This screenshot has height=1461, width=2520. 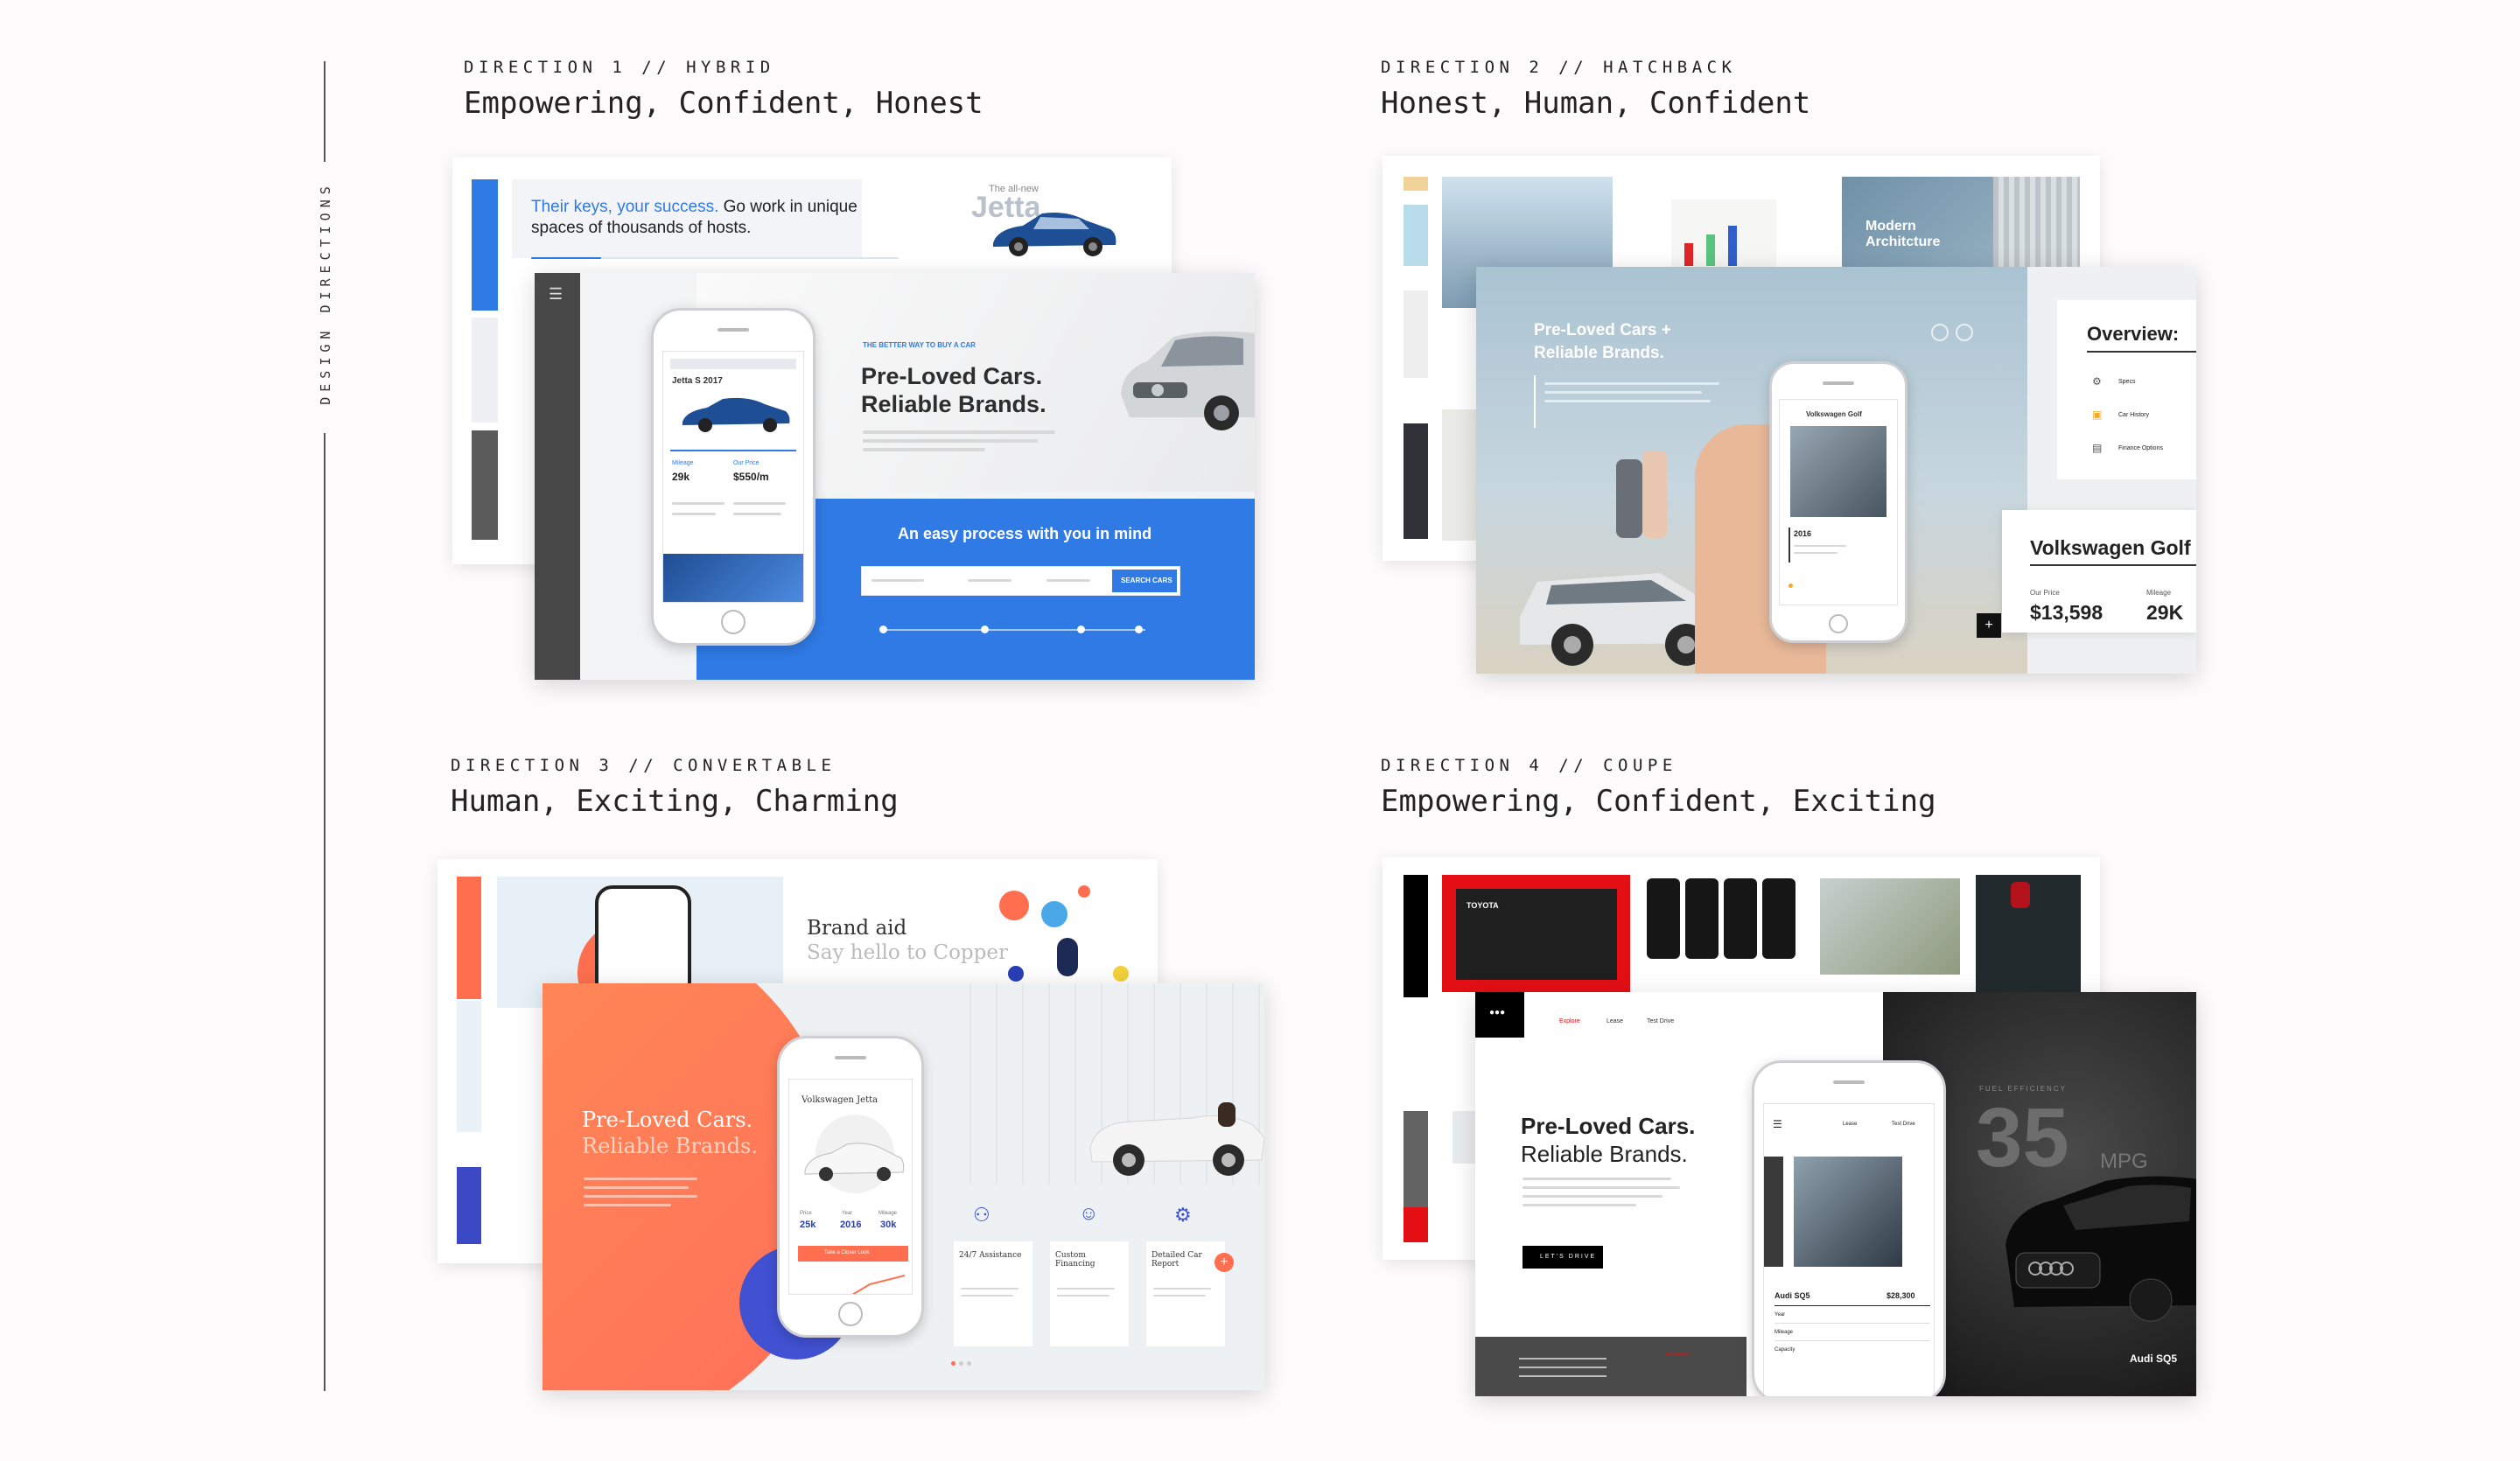 I want to click on price-value: $13,598, so click(x=2067, y=612).